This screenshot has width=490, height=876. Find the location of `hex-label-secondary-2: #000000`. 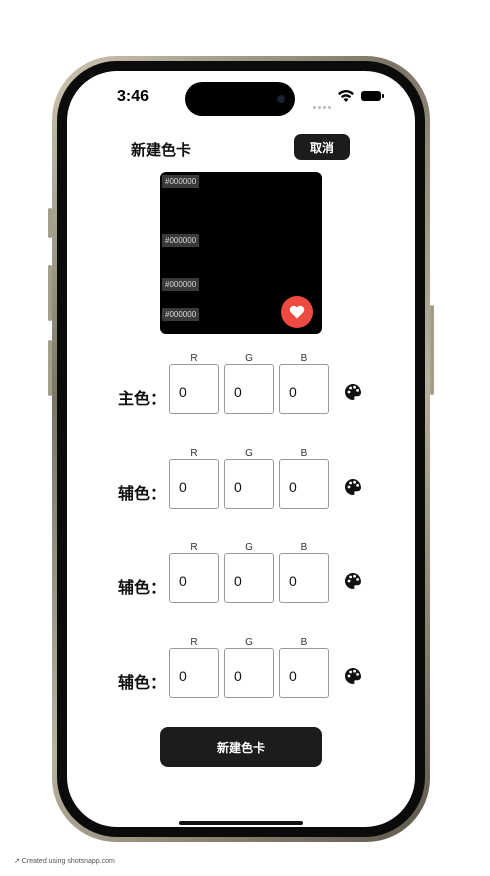

hex-label-secondary-2: #000000 is located at coordinates (181, 284).